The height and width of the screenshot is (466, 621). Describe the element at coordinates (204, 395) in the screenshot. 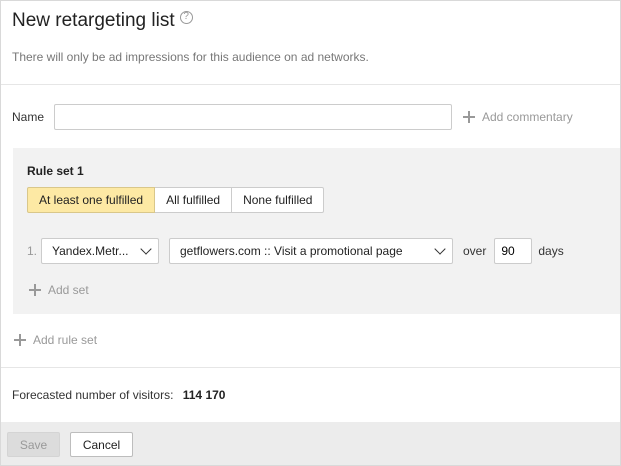

I see `forecast-value: 114 170` at that location.